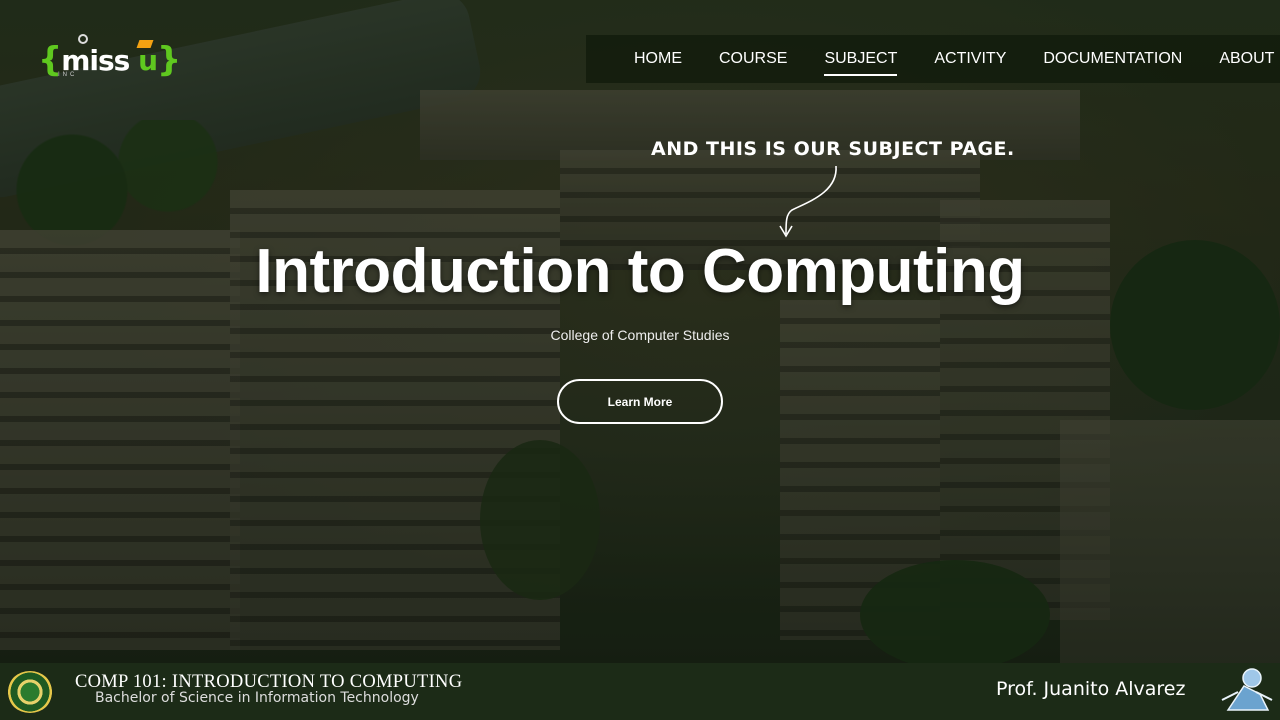  I want to click on page-title: Introduction to Computing, so click(640, 271).